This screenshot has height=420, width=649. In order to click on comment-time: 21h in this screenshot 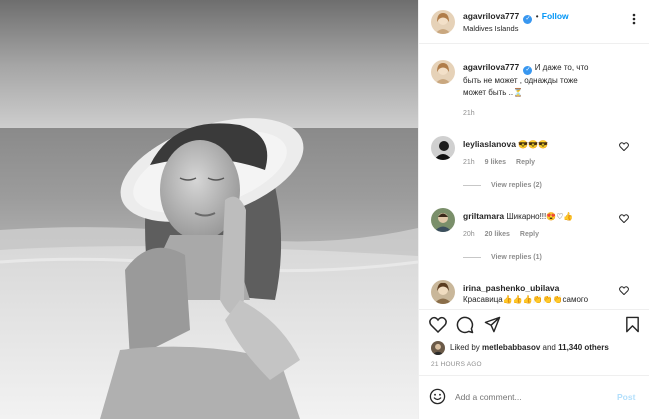, I will do `click(469, 162)`.